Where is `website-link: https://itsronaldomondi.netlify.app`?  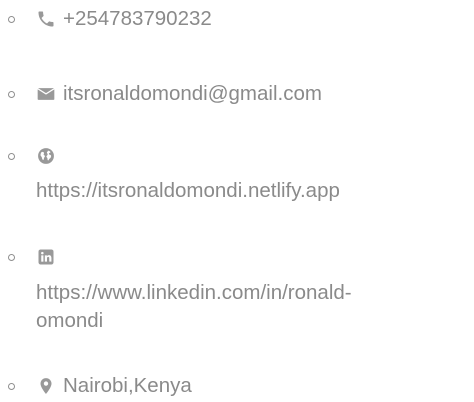
website-link: https://itsronaldomondi.netlify.app is located at coordinates (188, 191).